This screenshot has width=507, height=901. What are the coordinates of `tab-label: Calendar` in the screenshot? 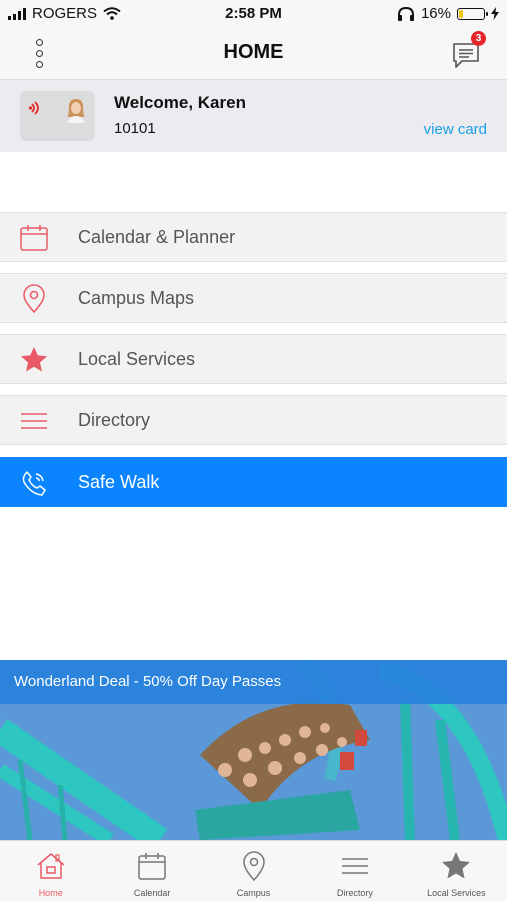 It's located at (152, 893).